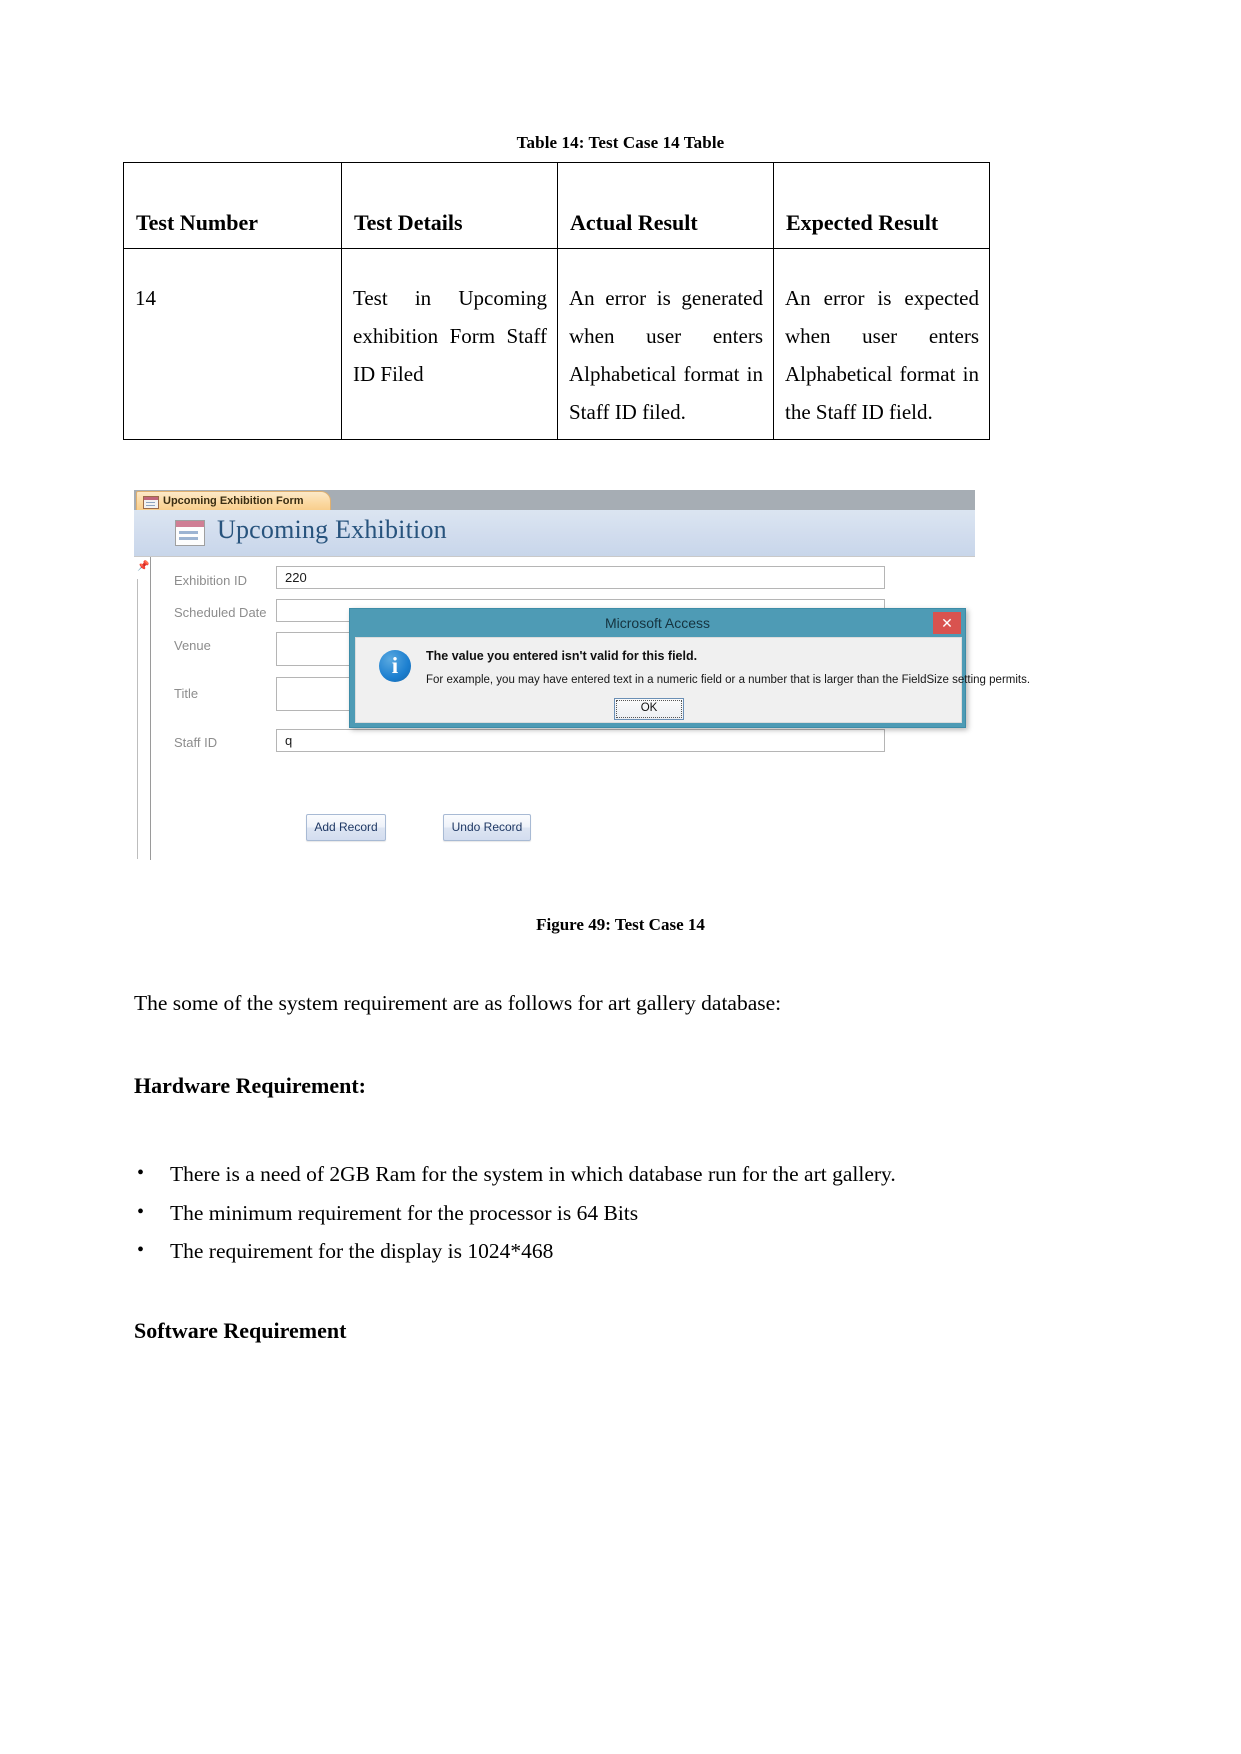 The height and width of the screenshot is (1754, 1241). I want to click on tab-upcoming-exhibition-form: Upcoming Exhibition Form, so click(233, 501).